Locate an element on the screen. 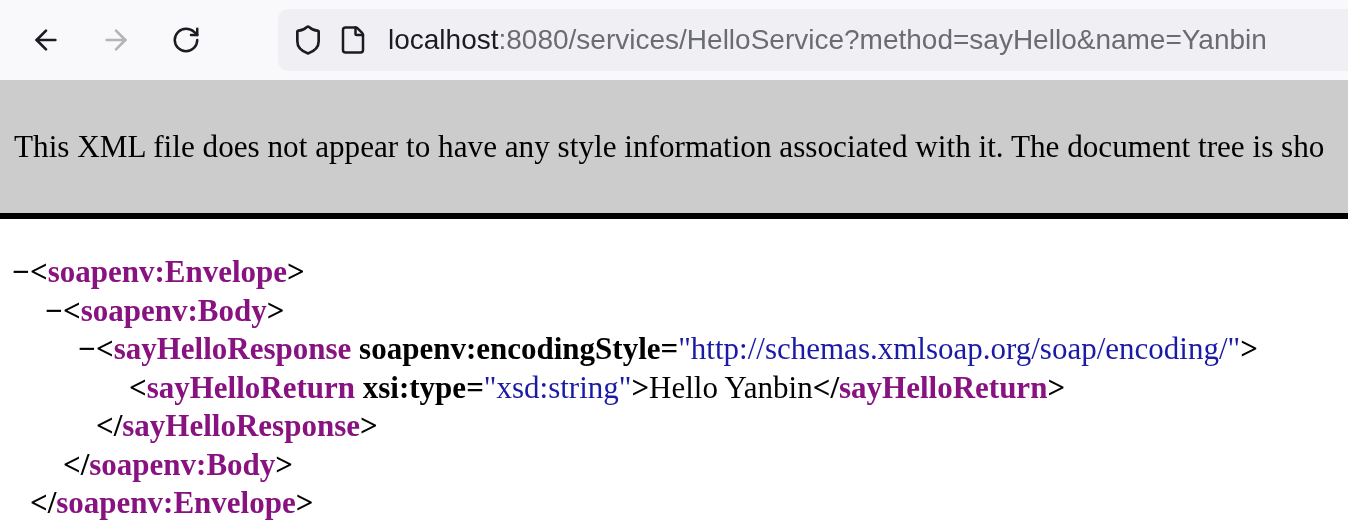 This screenshot has height=528, width=1348. xml-line: <soapenv:Envelope> is located at coordinates (167, 272).